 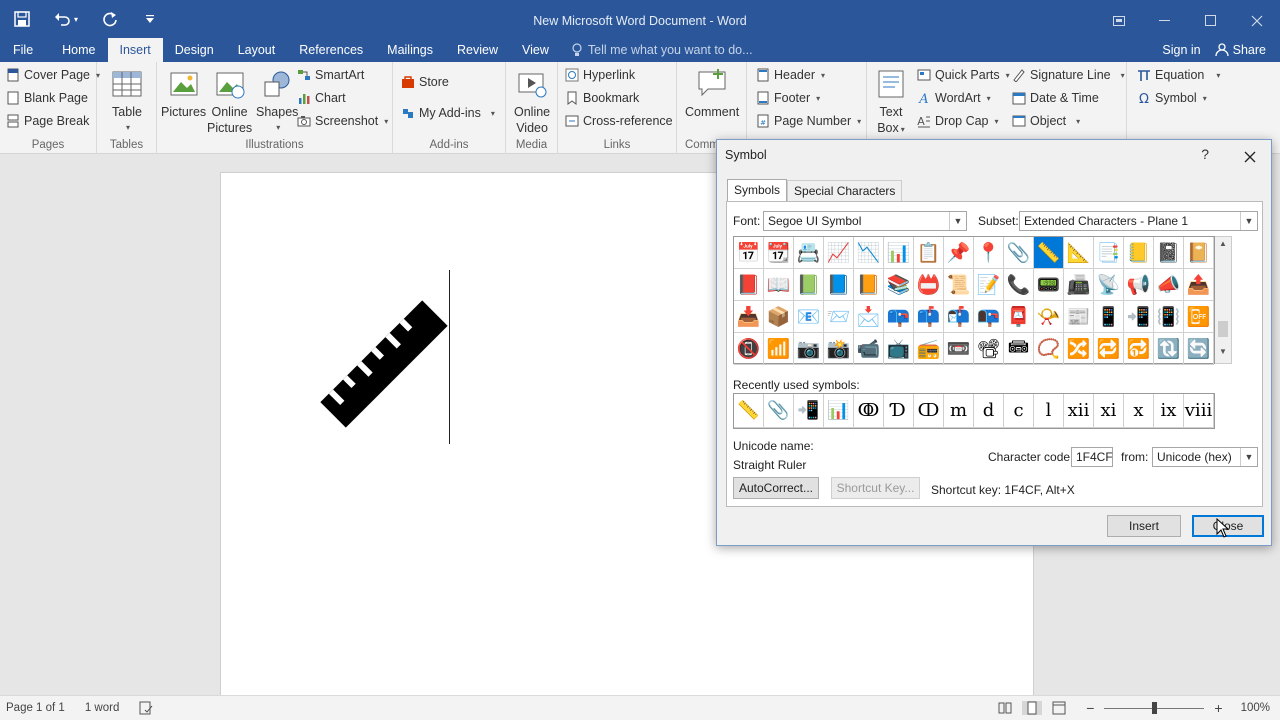 I want to click on recent-symbol-cell: viii, so click(x=1199, y=411).